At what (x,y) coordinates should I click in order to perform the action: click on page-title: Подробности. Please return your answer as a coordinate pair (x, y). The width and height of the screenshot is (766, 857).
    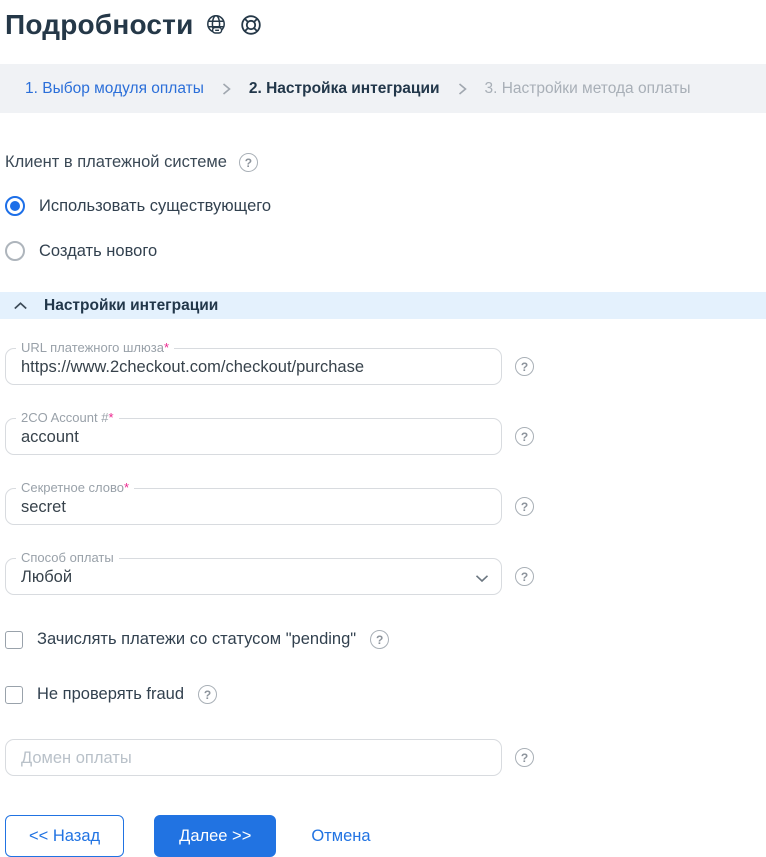
    Looking at the image, I should click on (99, 24).